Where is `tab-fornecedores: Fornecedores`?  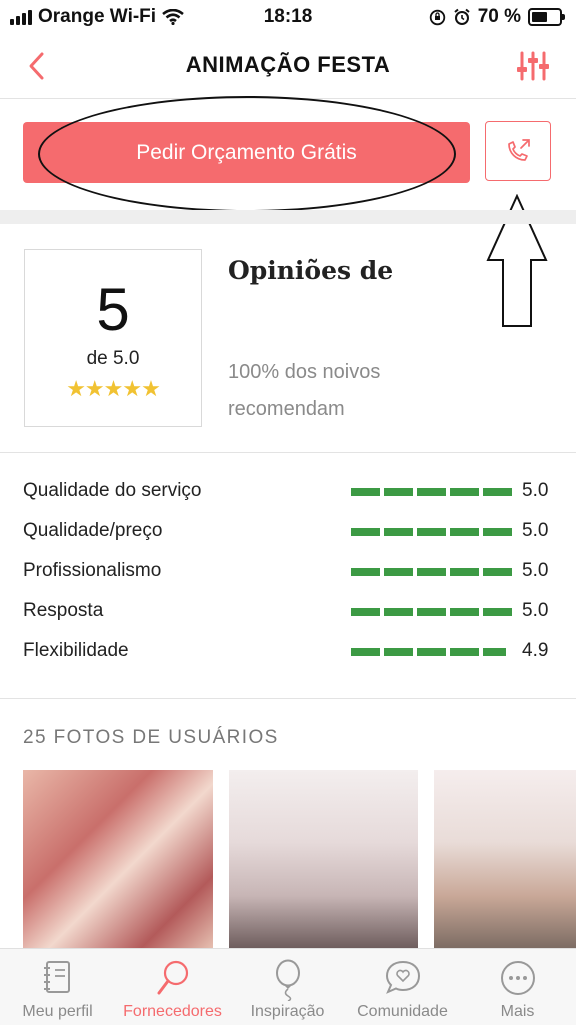 tab-fornecedores: Fornecedores is located at coordinates (172, 987).